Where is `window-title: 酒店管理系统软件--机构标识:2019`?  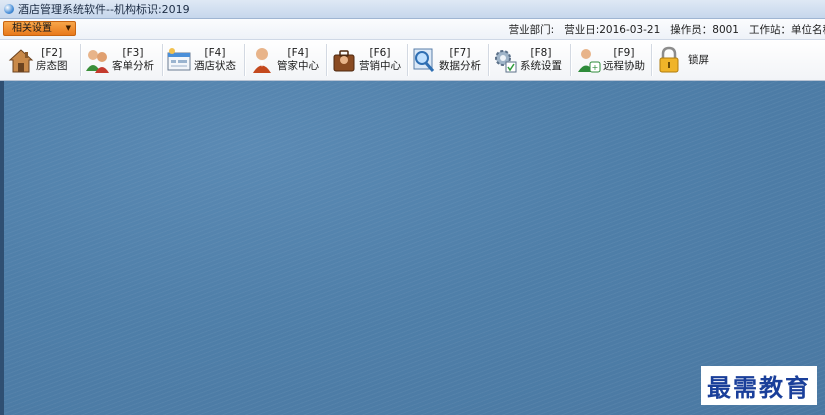
window-title: 酒店管理系统软件--机构标识:2019 is located at coordinates (104, 9).